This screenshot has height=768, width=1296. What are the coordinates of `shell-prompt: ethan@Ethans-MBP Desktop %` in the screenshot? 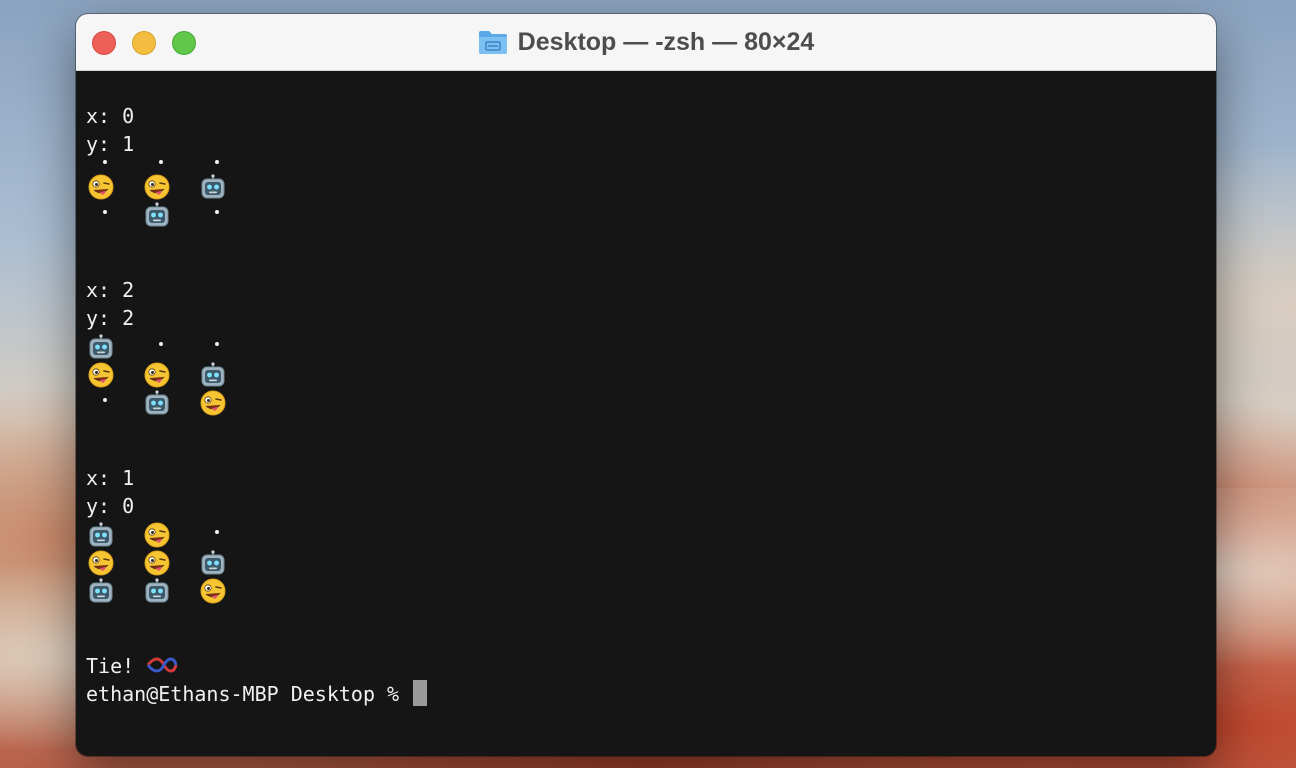 It's located at (249, 694).